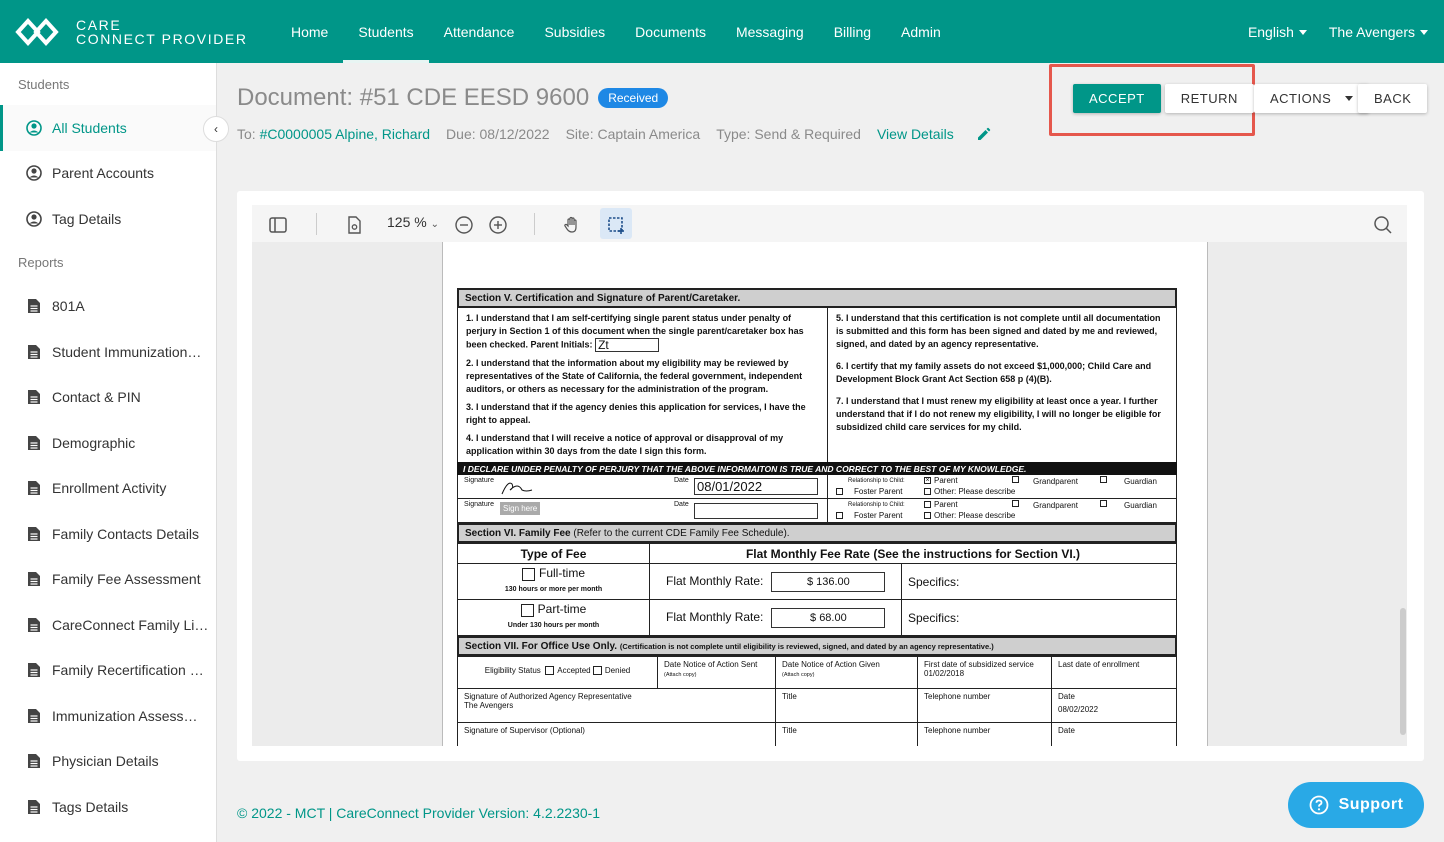  Describe the element at coordinates (1312, 98) in the screenshot. I see `actions-dropdown-button: ACTIONS` at that location.